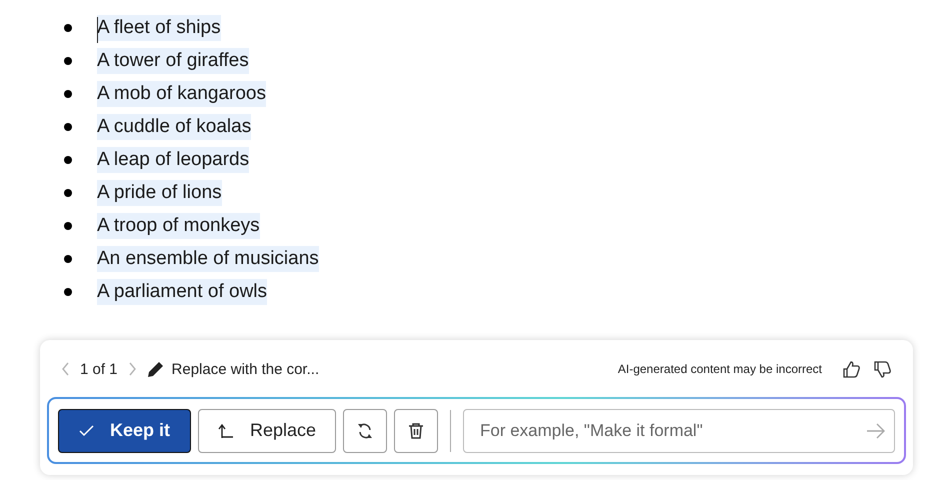 The image size is (936, 480). What do you see at coordinates (174, 127) in the screenshot?
I see `list-item-text: A cuddle of koalas` at bounding box center [174, 127].